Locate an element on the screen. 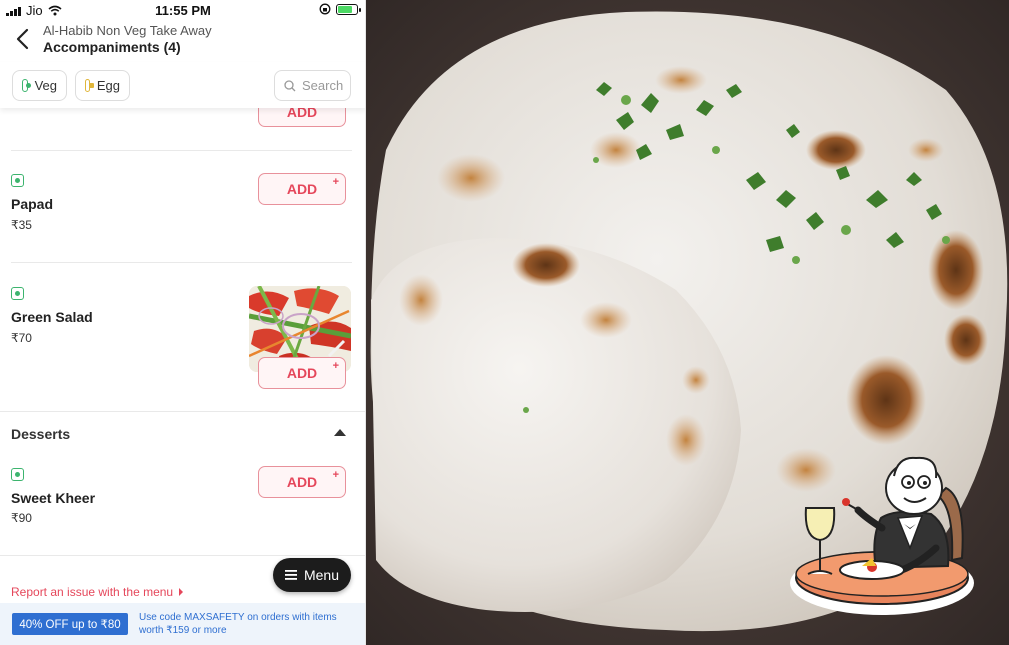 The height and width of the screenshot is (645, 1009). restaurant-name: Al-Habib Non Veg Take Away is located at coordinates (127, 30).